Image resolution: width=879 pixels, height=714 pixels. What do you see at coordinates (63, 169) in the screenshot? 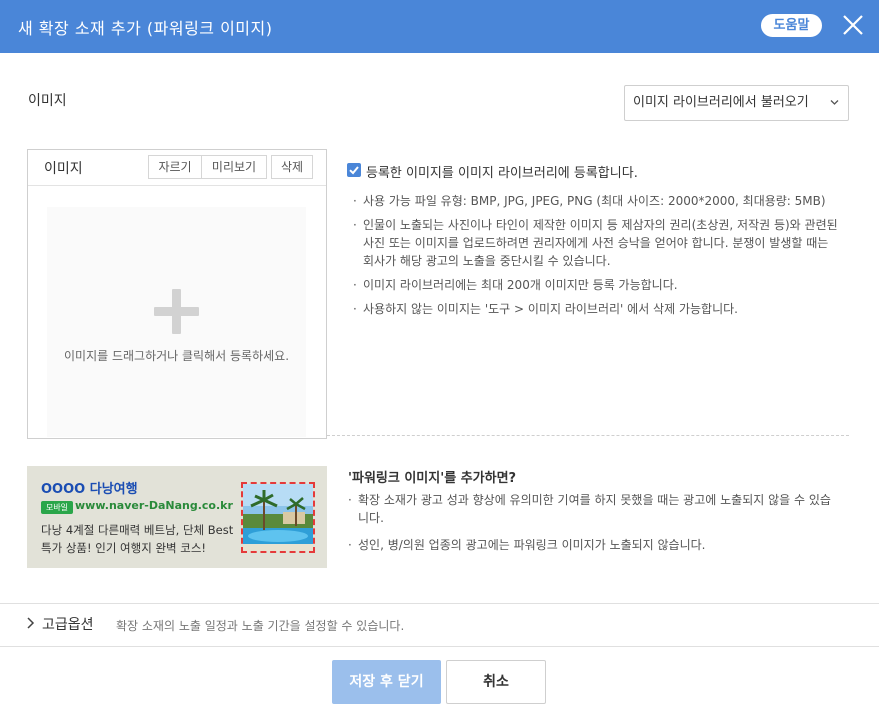
I see `image-box-title: 이미지` at bounding box center [63, 169].